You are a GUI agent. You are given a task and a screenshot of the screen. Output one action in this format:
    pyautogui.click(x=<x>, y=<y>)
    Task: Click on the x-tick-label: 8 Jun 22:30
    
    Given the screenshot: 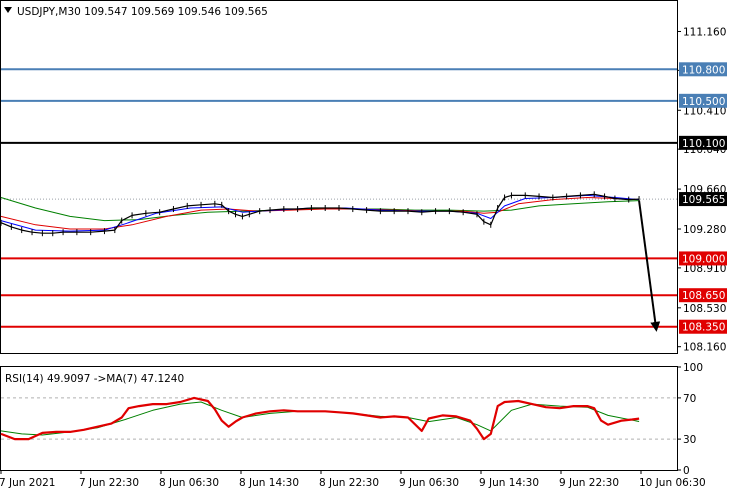 What is the action you would take?
    pyautogui.click(x=349, y=483)
    